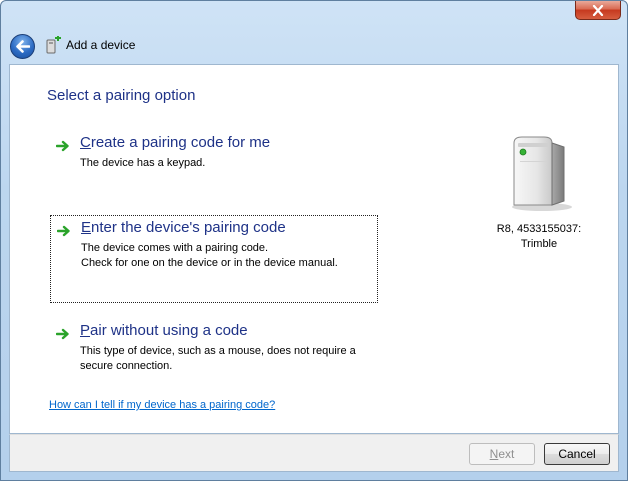 The image size is (628, 481). Describe the element at coordinates (121, 95) in the screenshot. I see `page-heading: Select a pairing option` at that location.